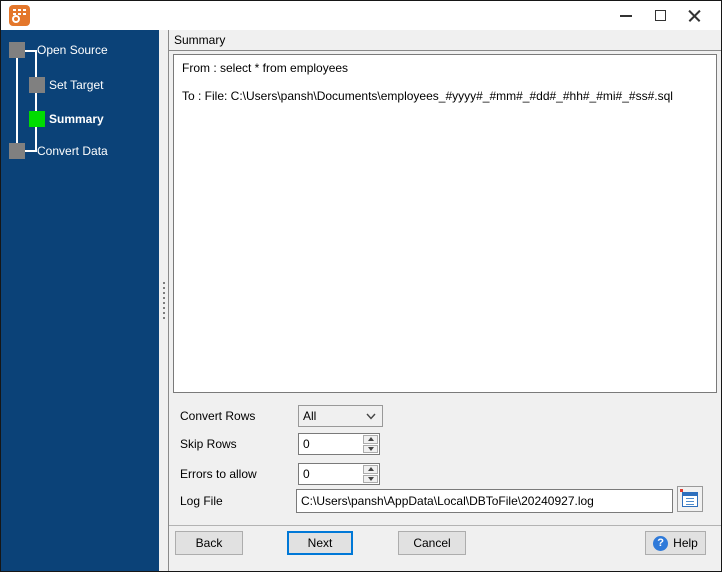  What do you see at coordinates (340, 416) in the screenshot?
I see `convert-rows-dropdown: All` at bounding box center [340, 416].